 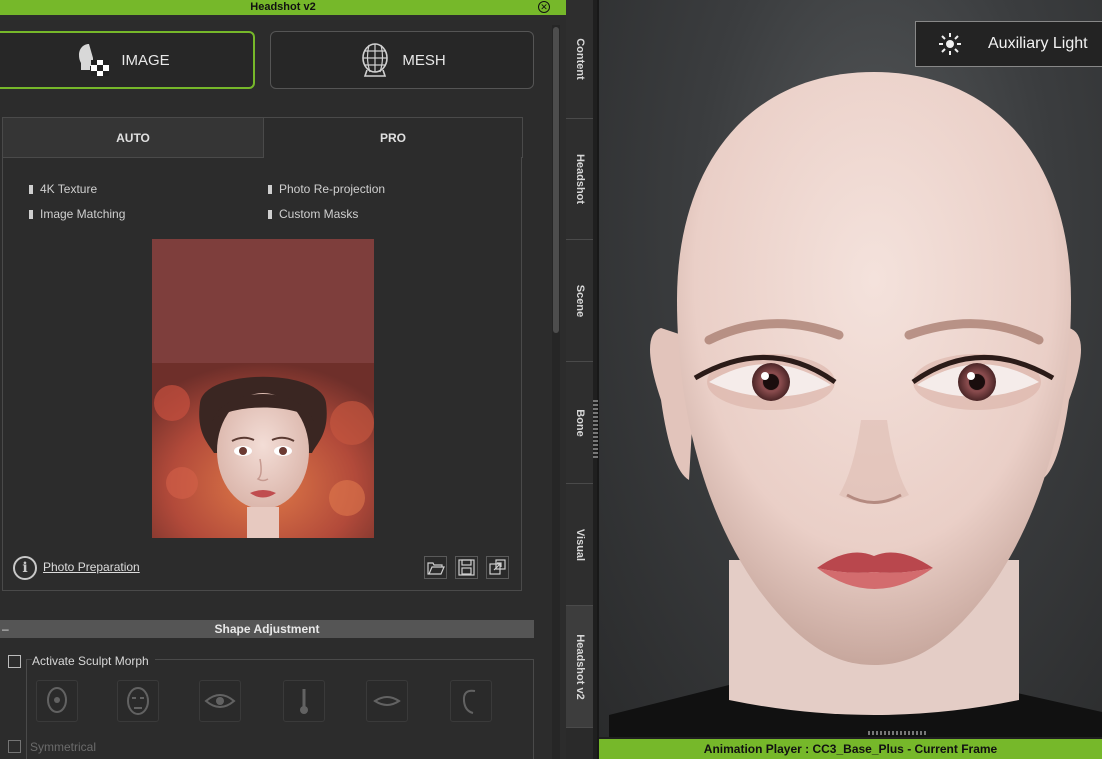 What do you see at coordinates (14, 746) in the screenshot?
I see `symmetrical-checkbox` at bounding box center [14, 746].